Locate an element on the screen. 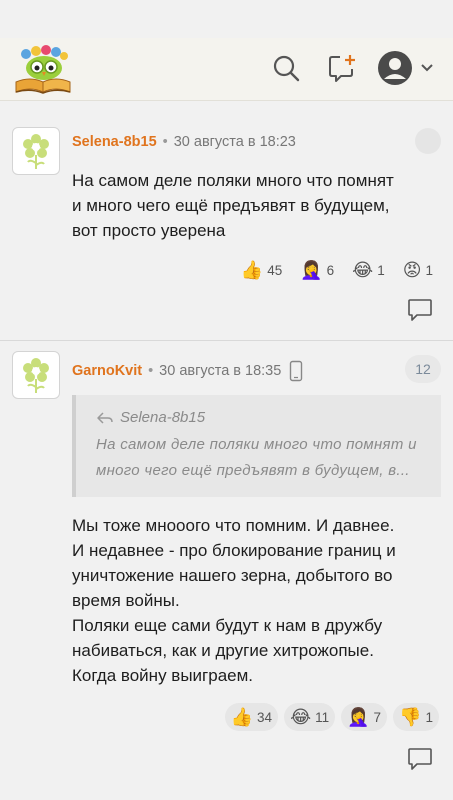 The width and height of the screenshot is (453, 800). quote-header: Selena-8b15 is located at coordinates (262, 417).